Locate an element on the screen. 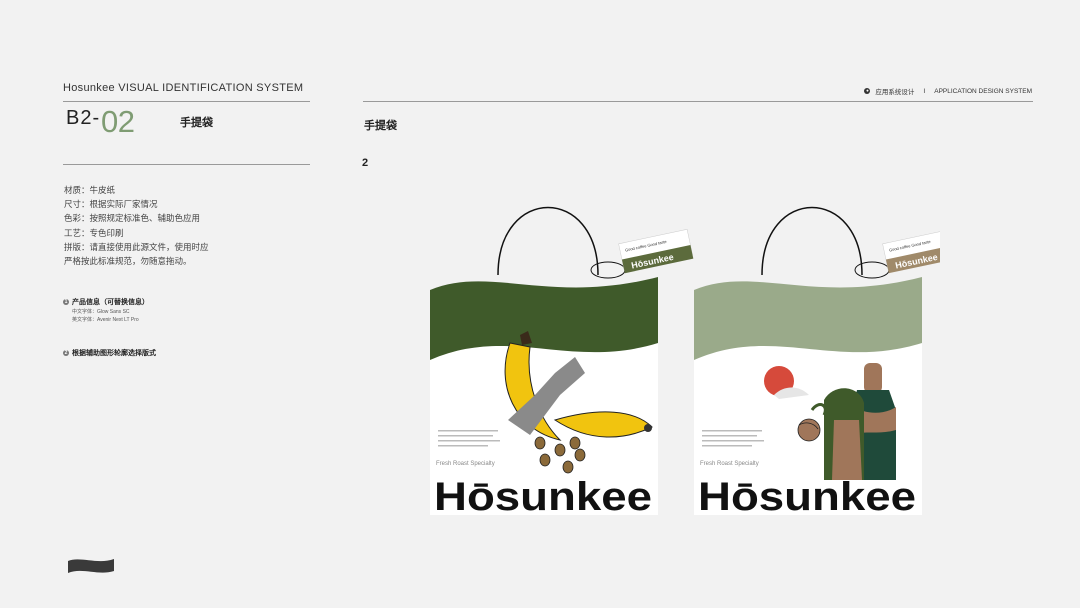  section-title: 手提袋 is located at coordinates (380, 126).